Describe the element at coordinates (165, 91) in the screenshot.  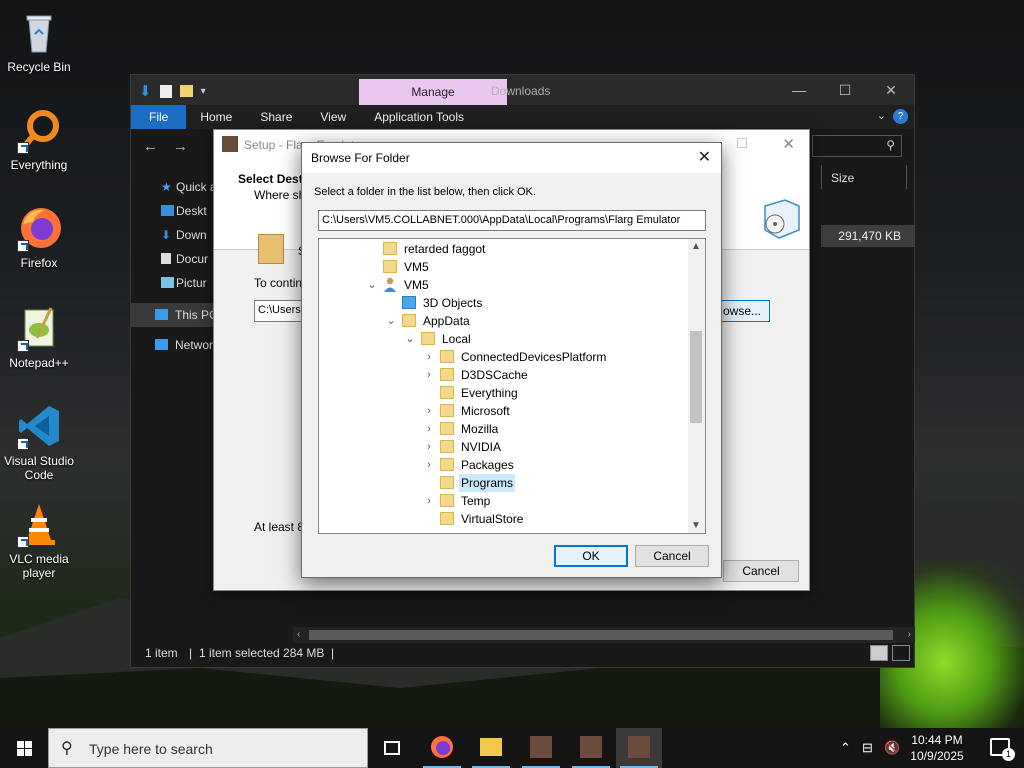
I see `properties-icon` at that location.